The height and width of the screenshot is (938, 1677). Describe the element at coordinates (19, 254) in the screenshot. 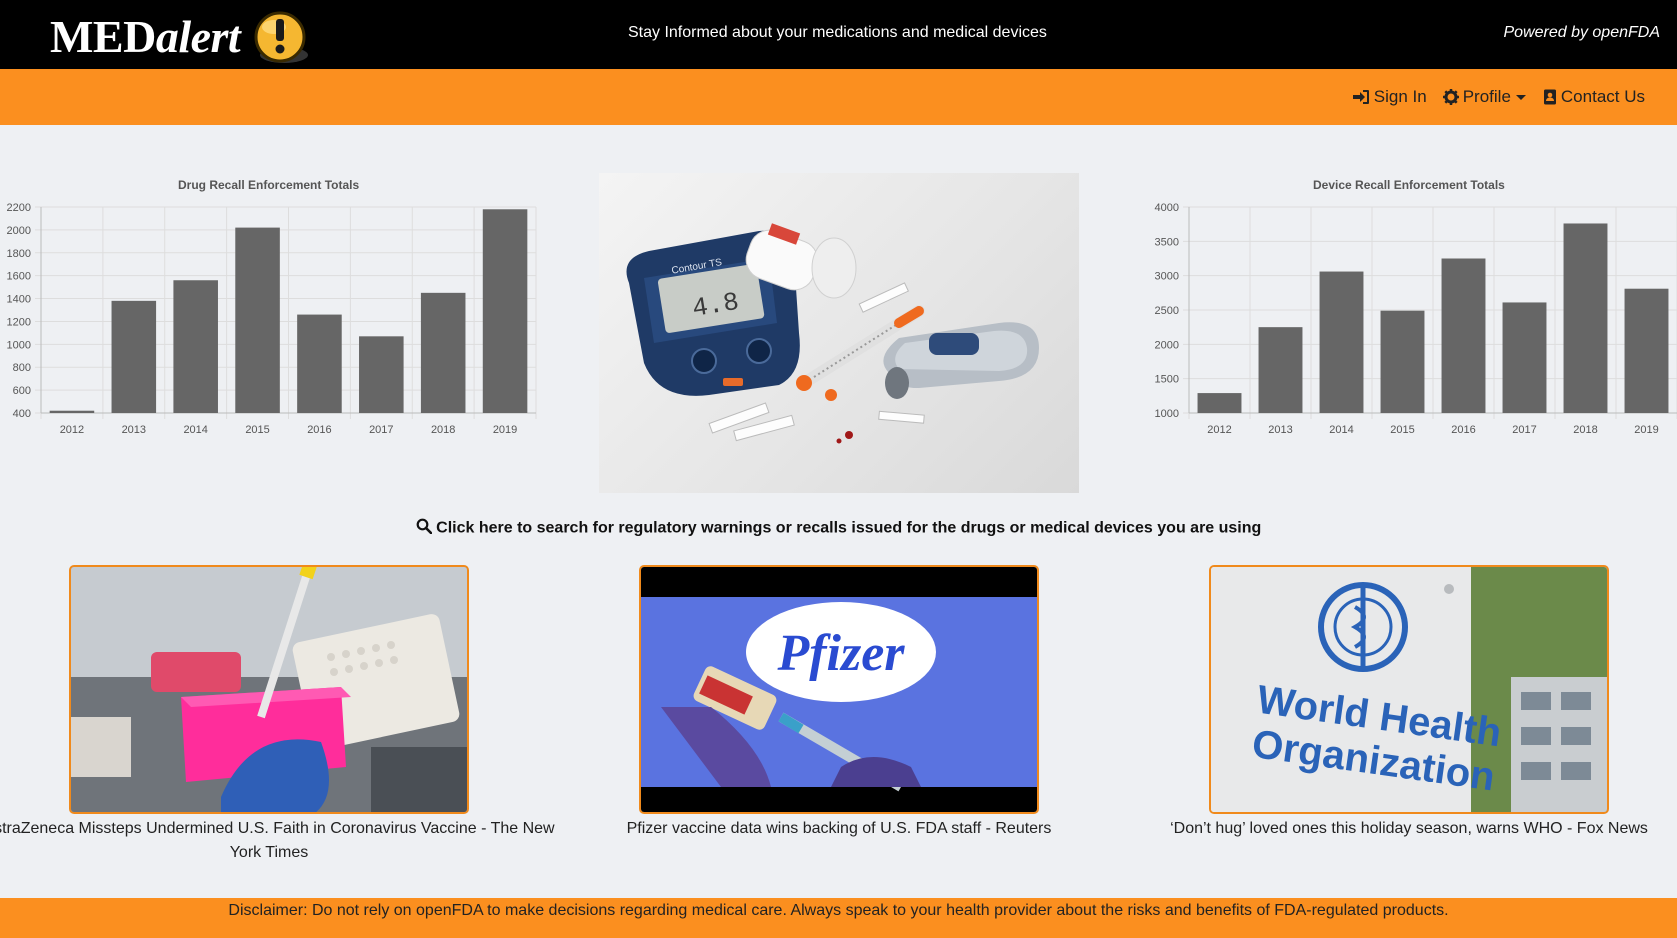

I see `y-tick-label: 1800` at that location.